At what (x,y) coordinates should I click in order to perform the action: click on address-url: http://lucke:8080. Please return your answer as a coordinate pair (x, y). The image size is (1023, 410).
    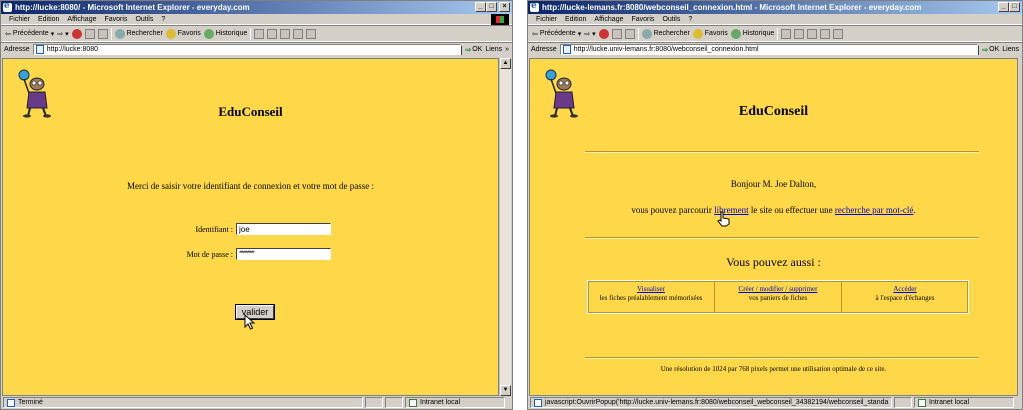
    Looking at the image, I should click on (72, 49).